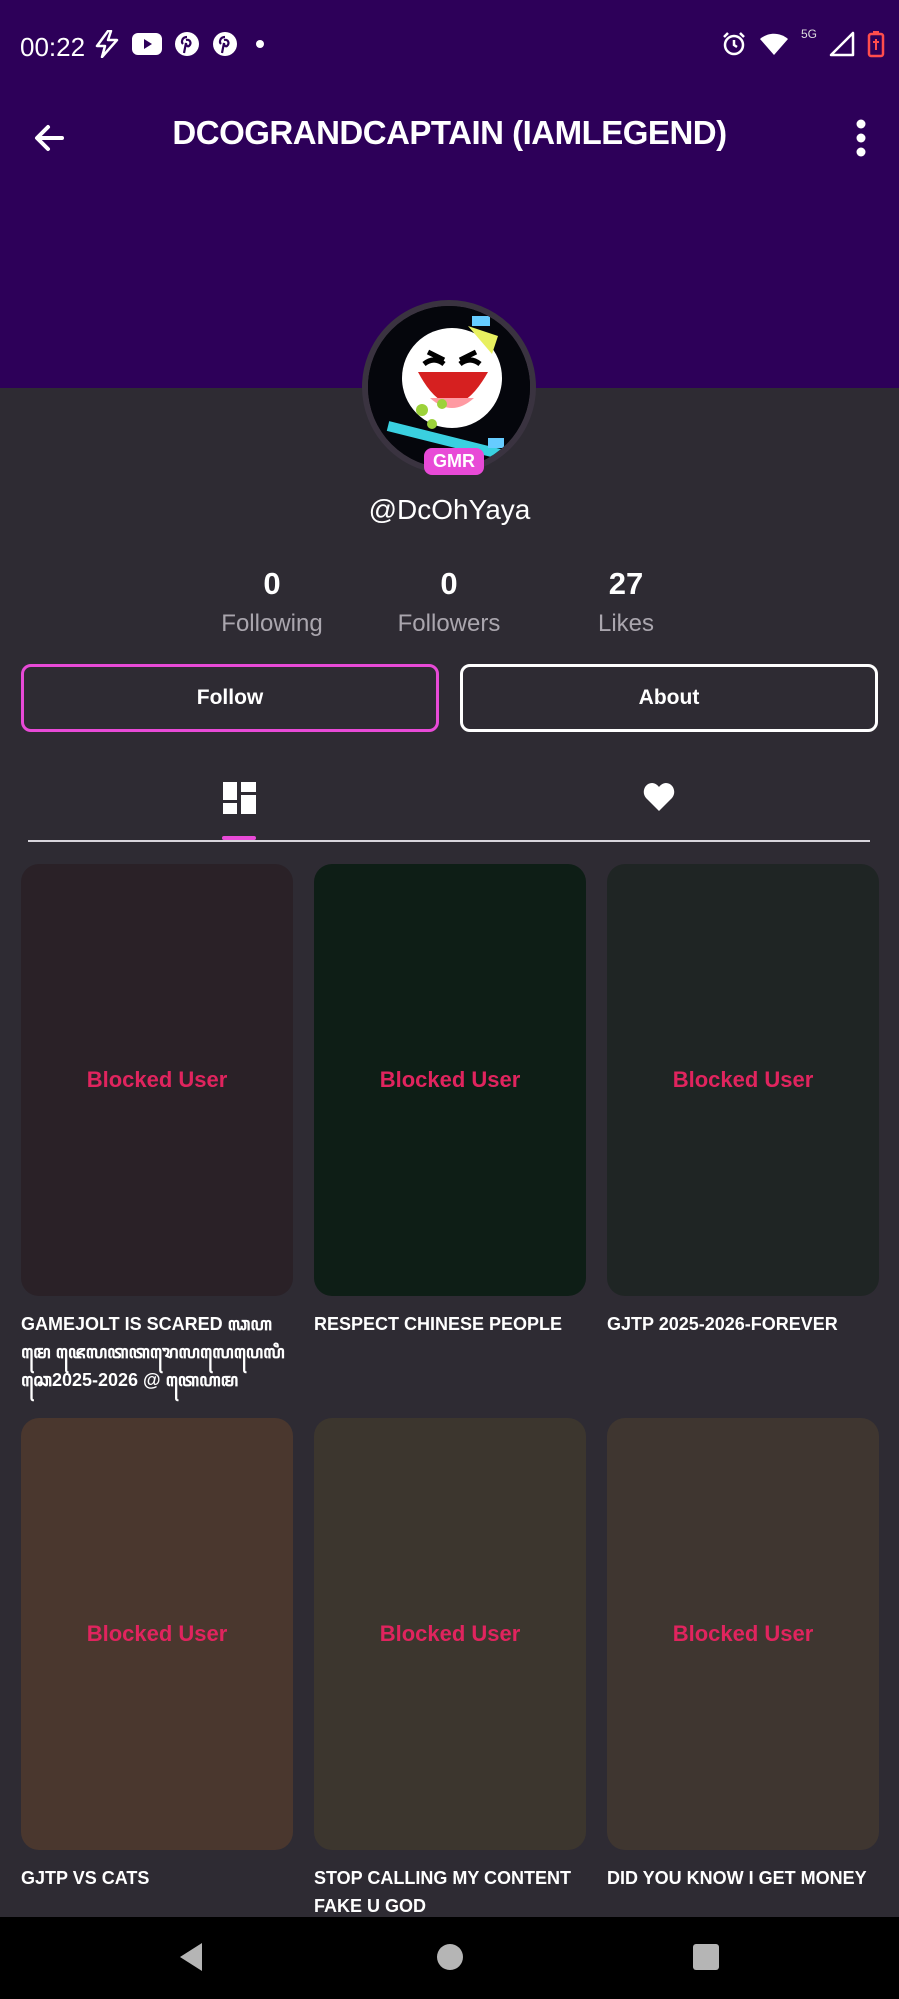 This screenshot has height=1999, width=899. I want to click on post-caption: RESPECT CHINESE PEOPLE, so click(450, 1324).